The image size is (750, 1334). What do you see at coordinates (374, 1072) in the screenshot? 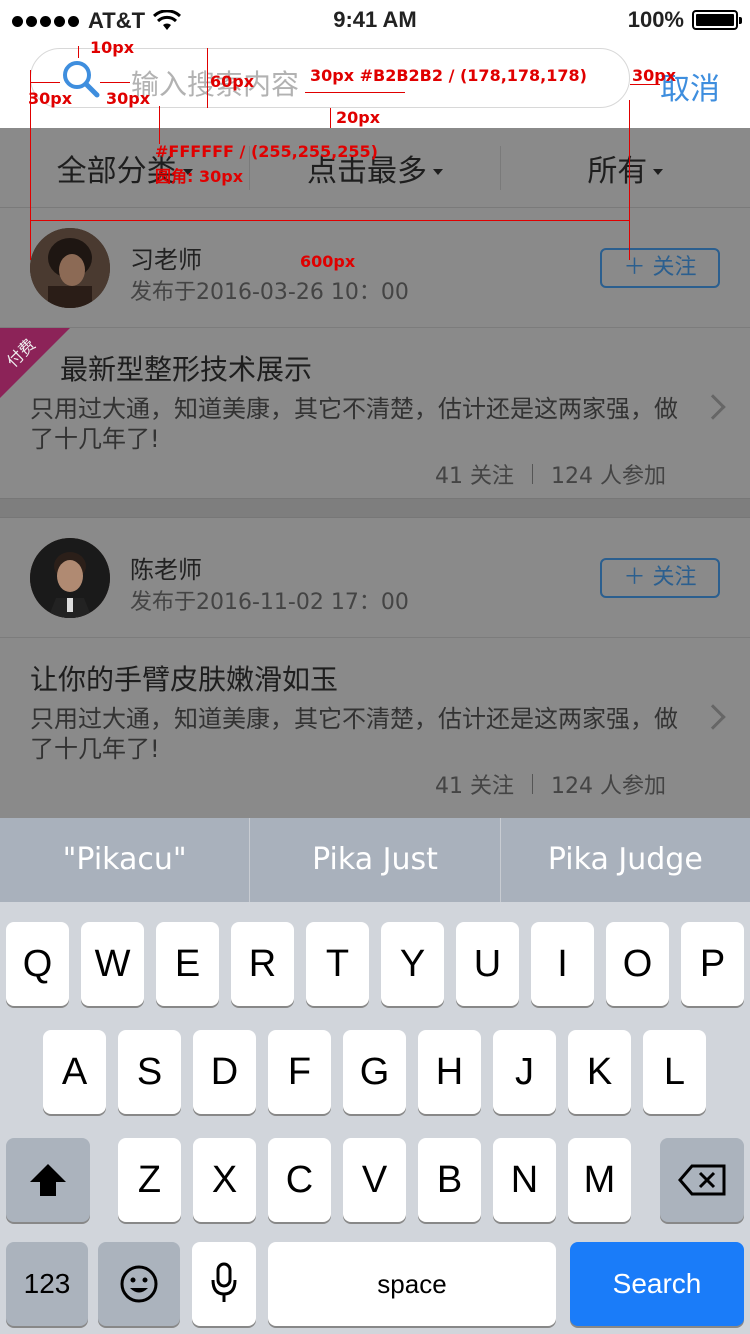
I see `key-letter: G` at bounding box center [374, 1072].